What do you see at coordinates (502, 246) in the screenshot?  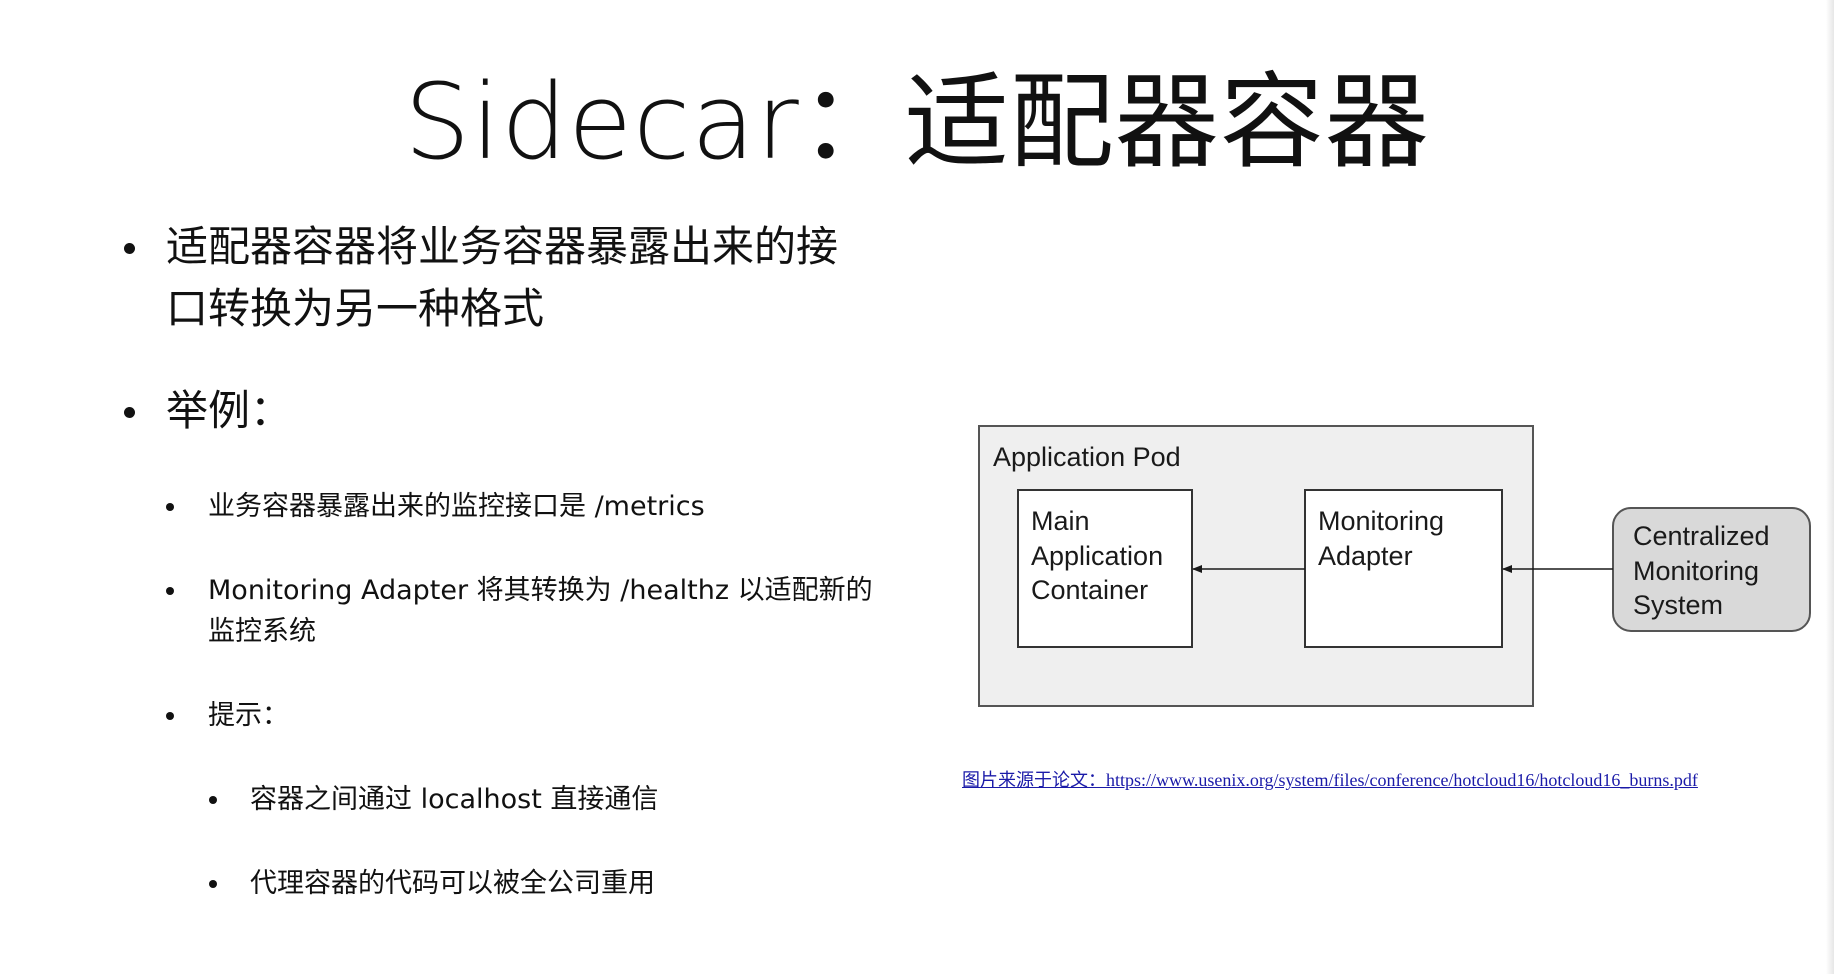 I see `bullet-text-line1: 适配器容器将业务容器暴露出来的接` at bounding box center [502, 246].